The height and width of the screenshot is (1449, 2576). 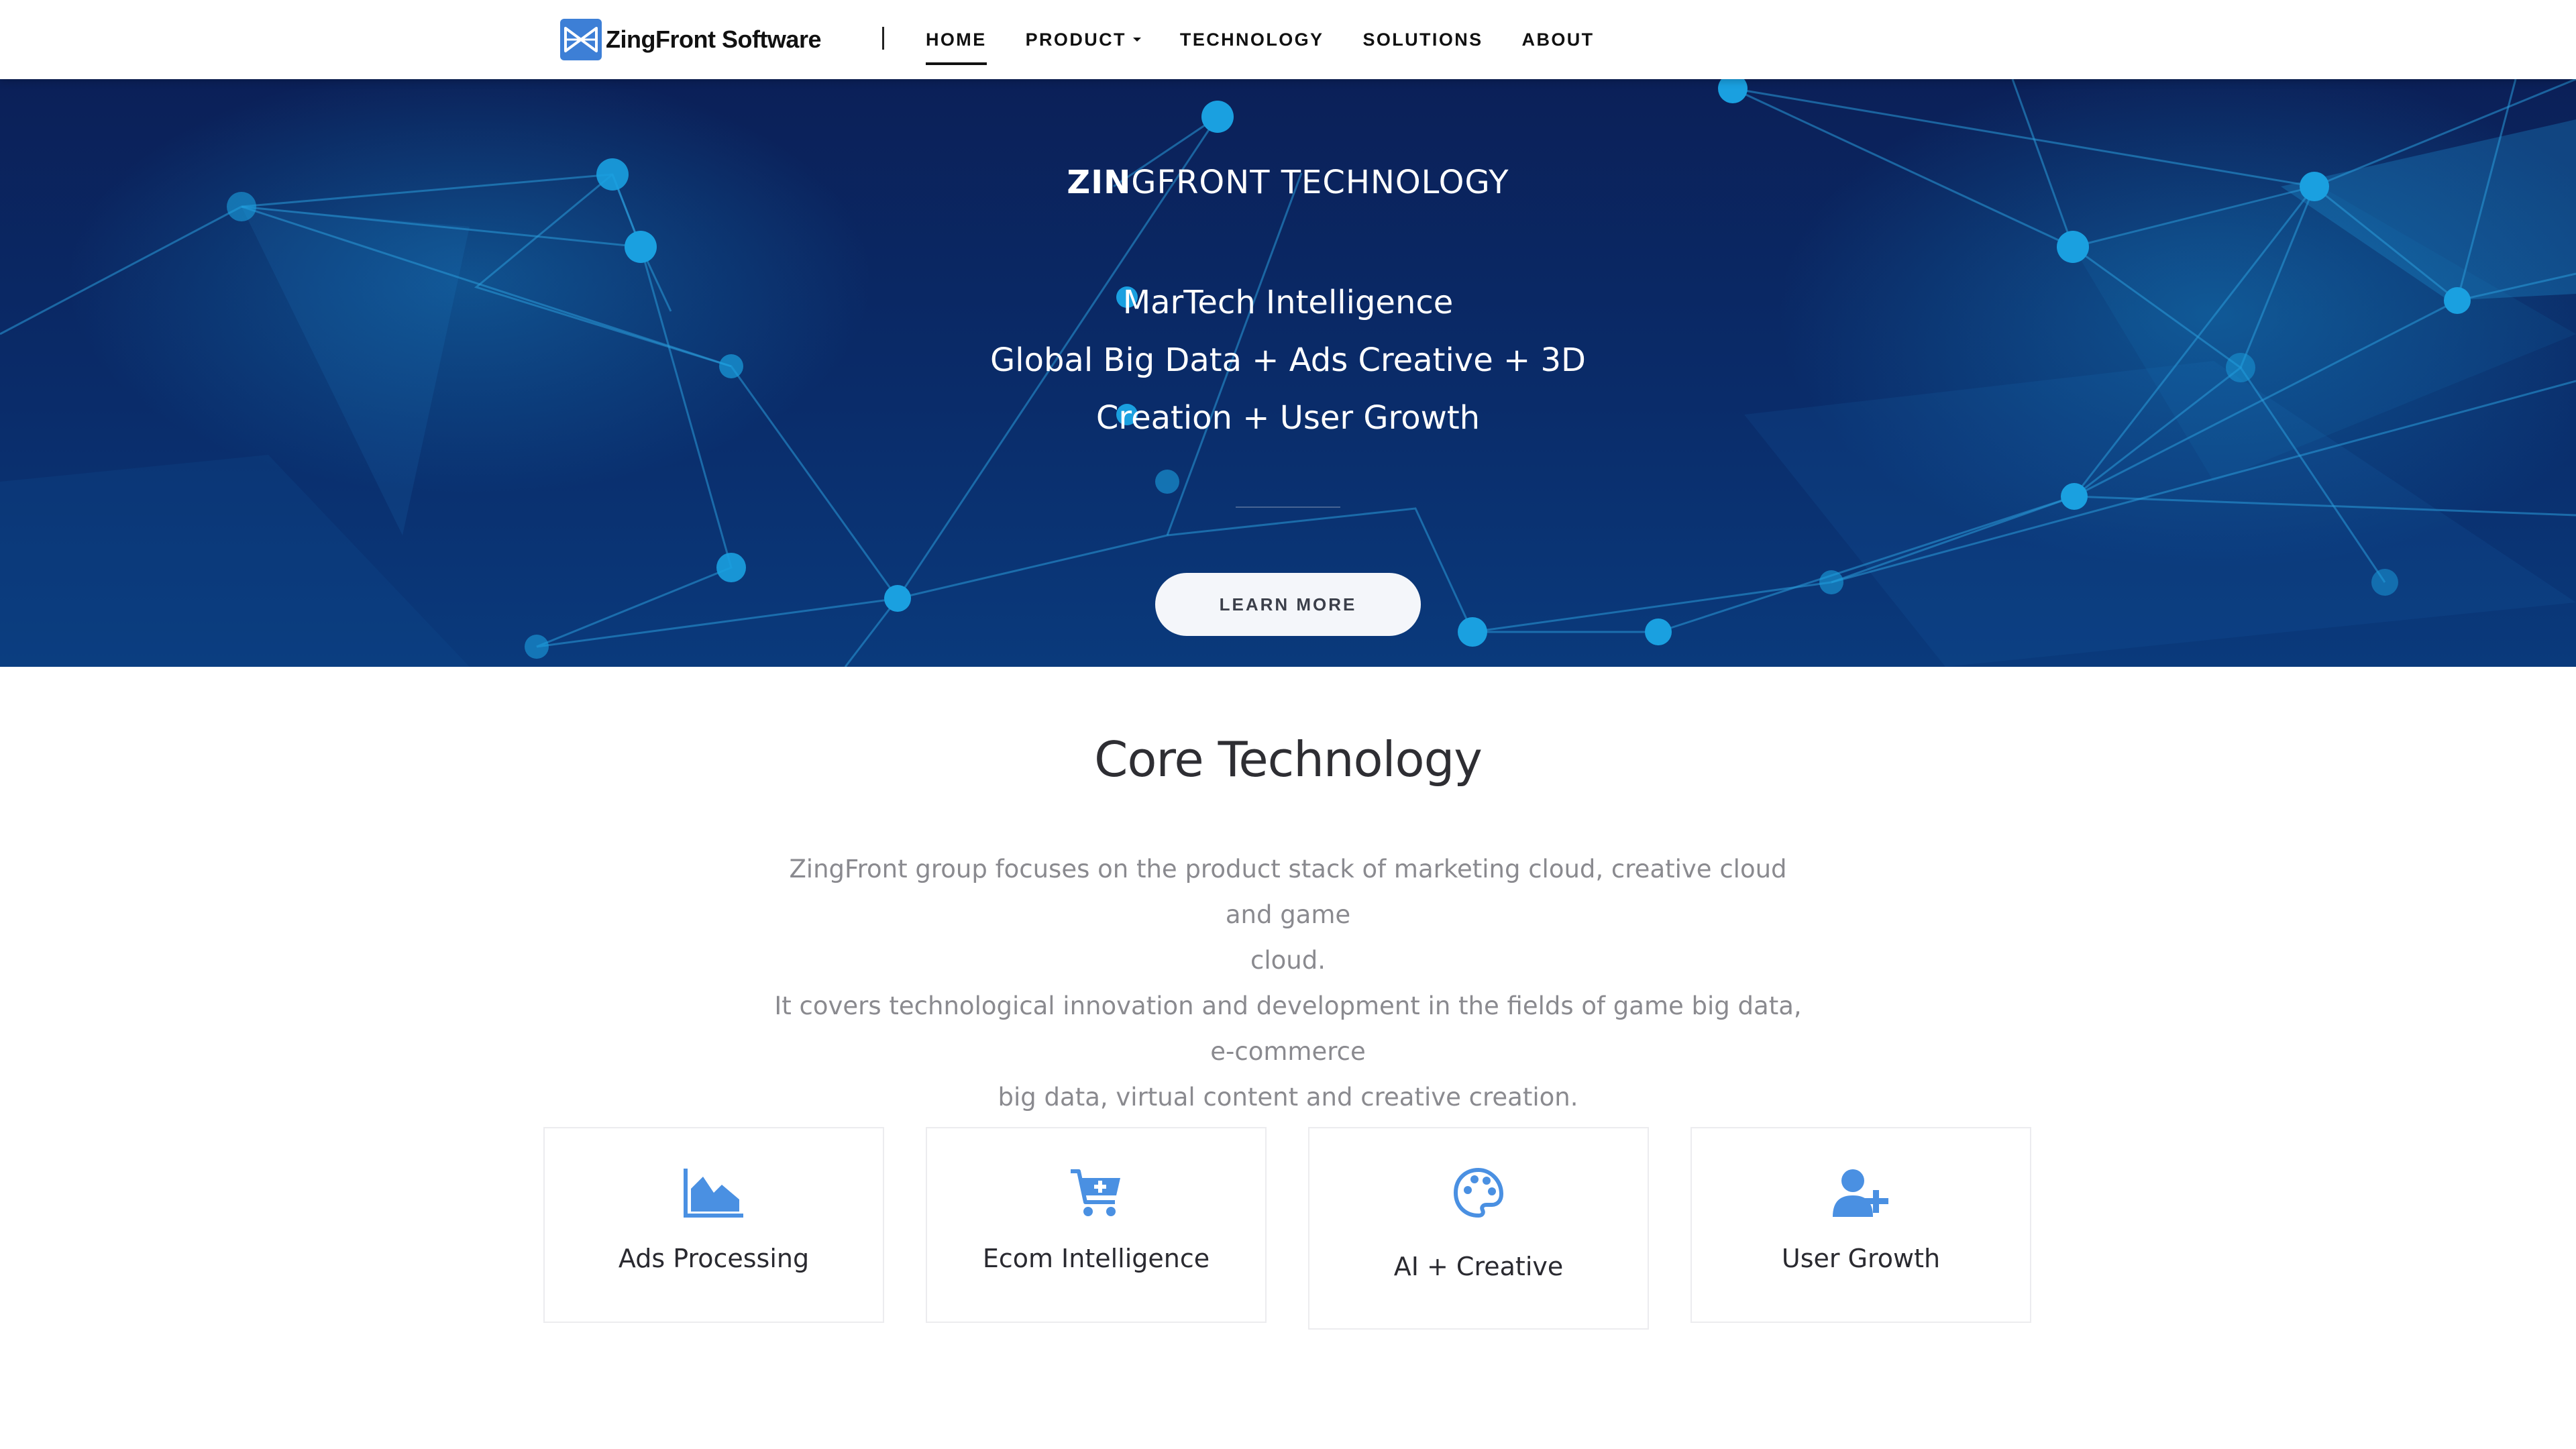 I want to click on palette-icon, so click(x=1478, y=1192).